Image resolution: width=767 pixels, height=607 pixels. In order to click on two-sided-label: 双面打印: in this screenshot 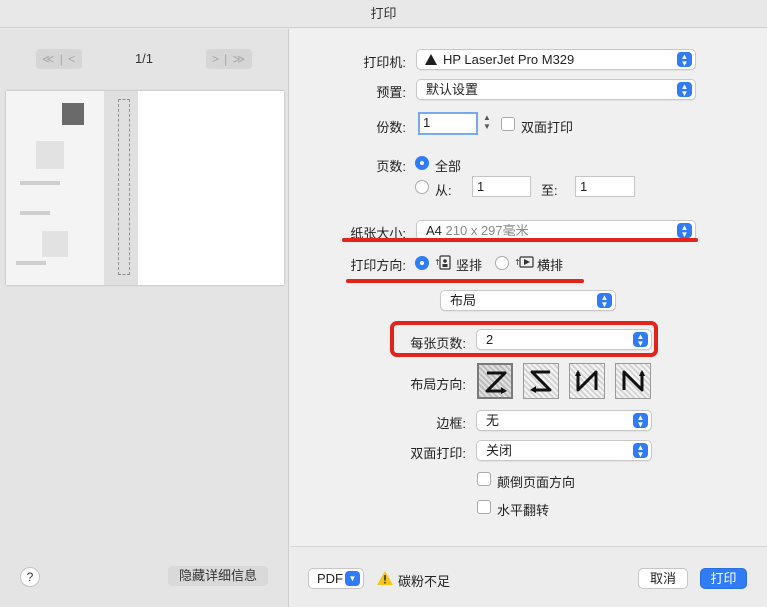, I will do `click(438, 453)`.